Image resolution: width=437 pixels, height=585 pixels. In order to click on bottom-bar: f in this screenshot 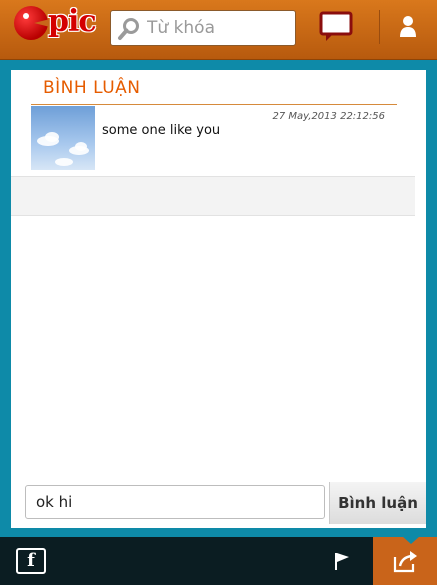, I will do `click(218, 561)`.